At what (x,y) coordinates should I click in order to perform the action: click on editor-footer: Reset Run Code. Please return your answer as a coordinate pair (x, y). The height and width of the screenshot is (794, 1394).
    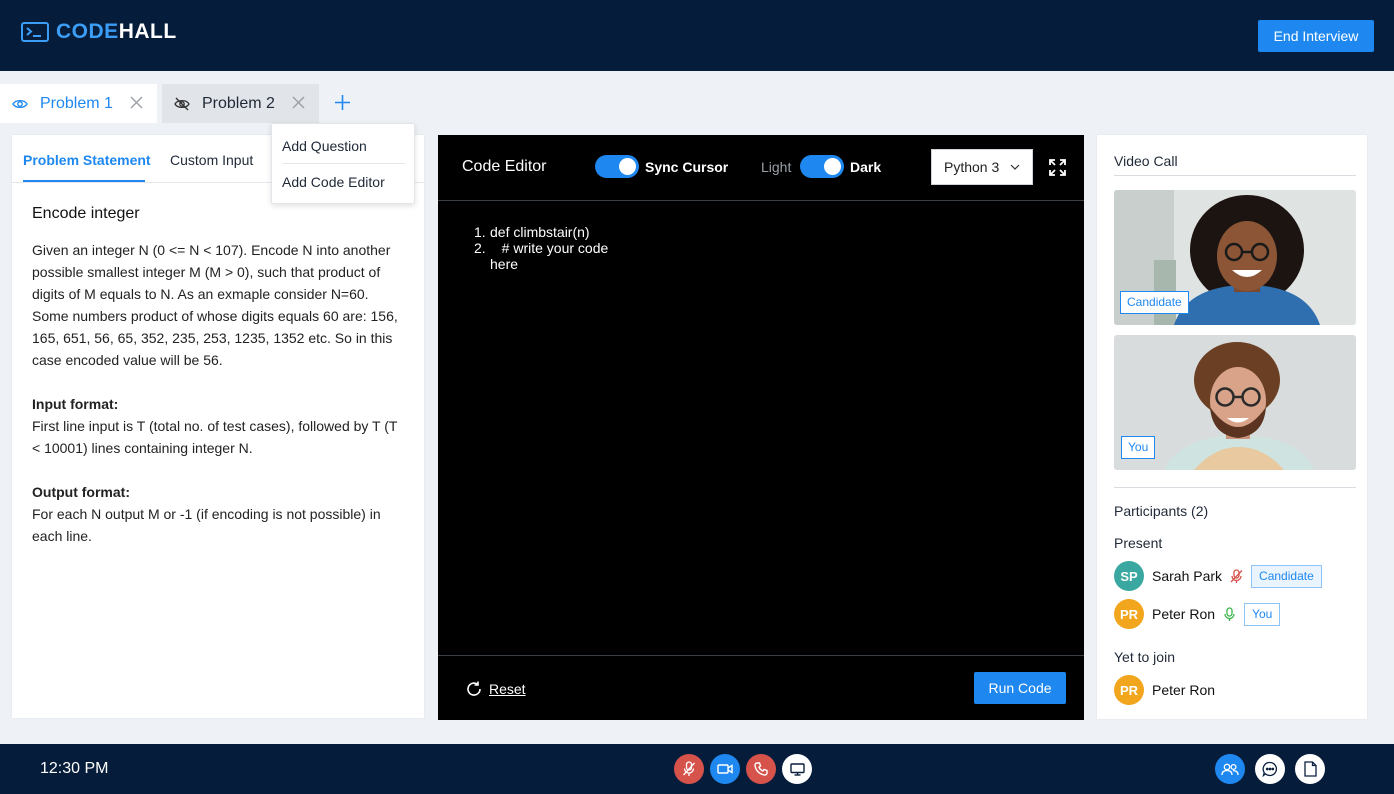
    Looking at the image, I should click on (761, 687).